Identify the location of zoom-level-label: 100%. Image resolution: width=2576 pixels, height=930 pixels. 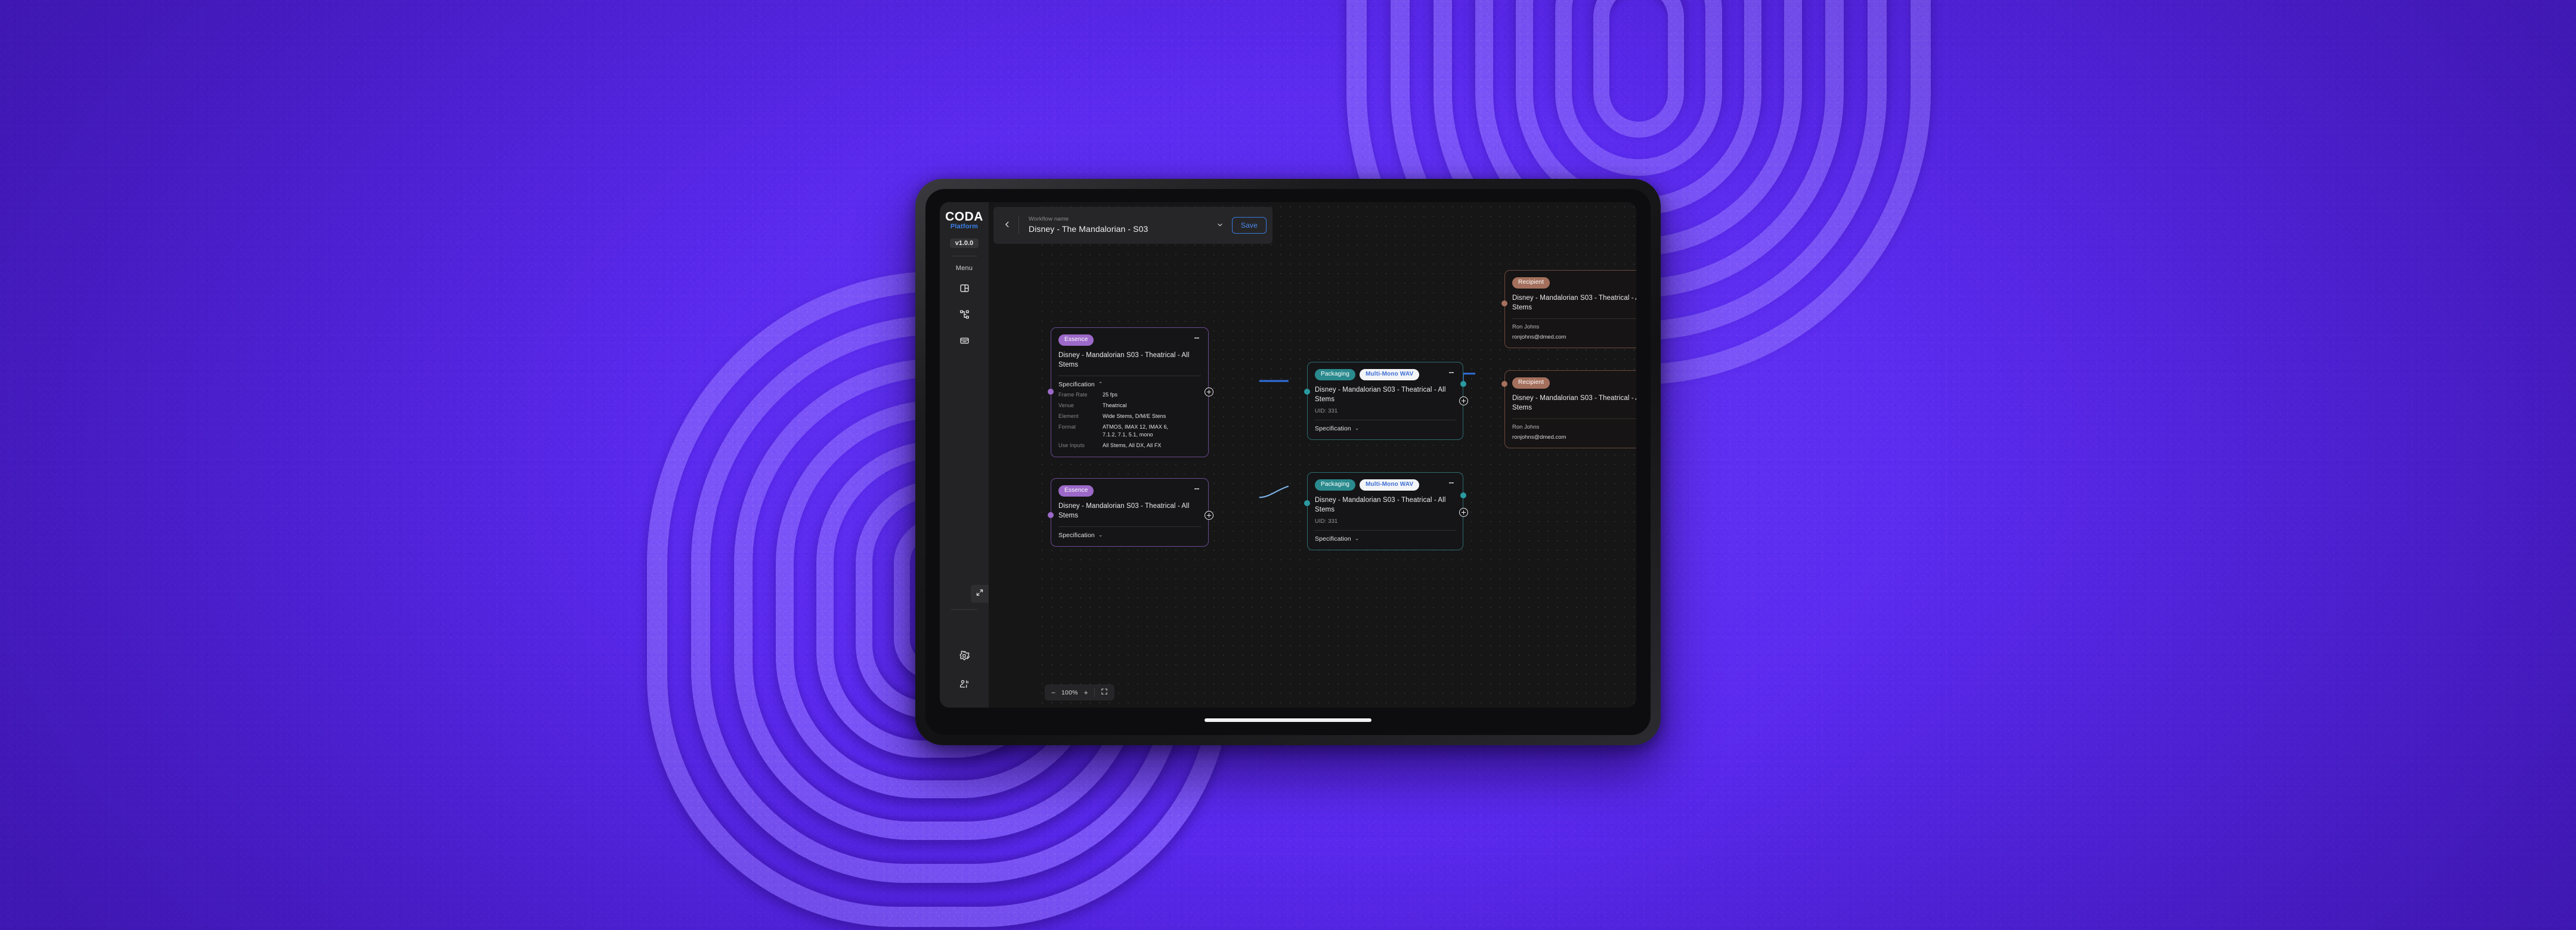
(1069, 693).